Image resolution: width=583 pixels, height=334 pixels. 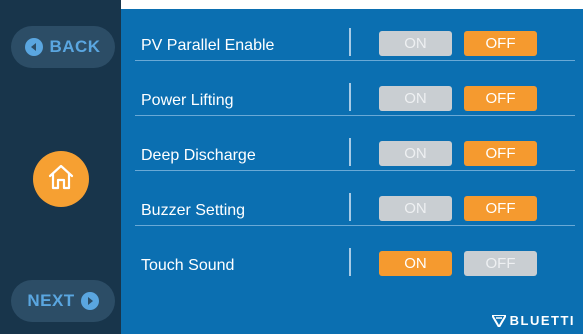 I want to click on setting-label: Buzzer Setting, so click(x=193, y=210).